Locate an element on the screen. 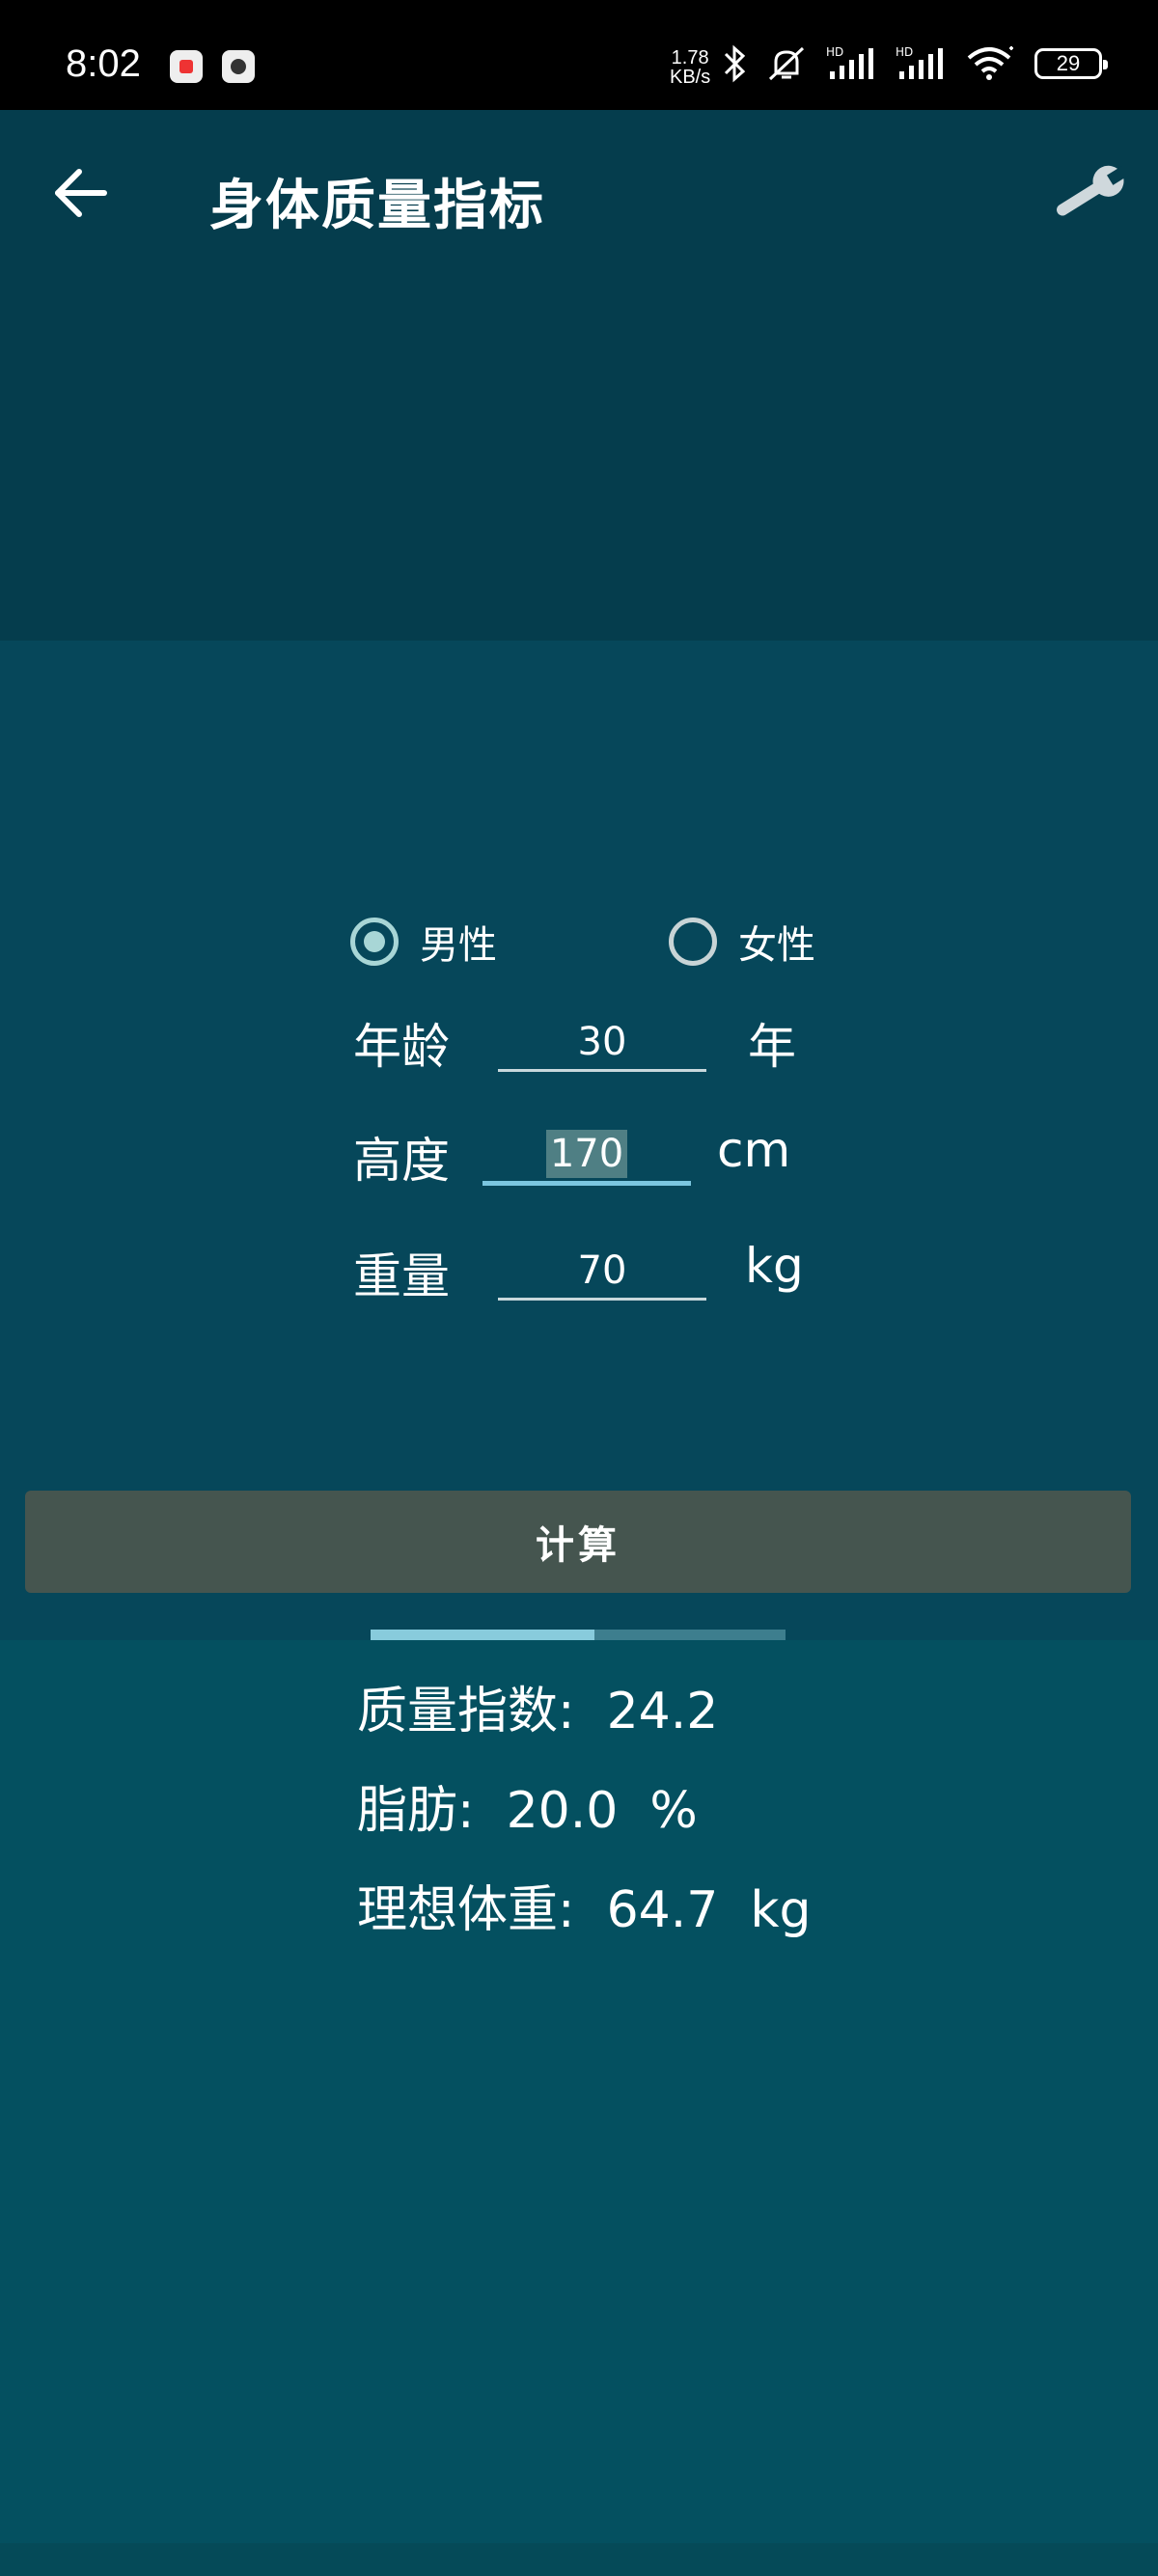 The image size is (1158, 2576). calculate-button: 计算 is located at coordinates (578, 1542).